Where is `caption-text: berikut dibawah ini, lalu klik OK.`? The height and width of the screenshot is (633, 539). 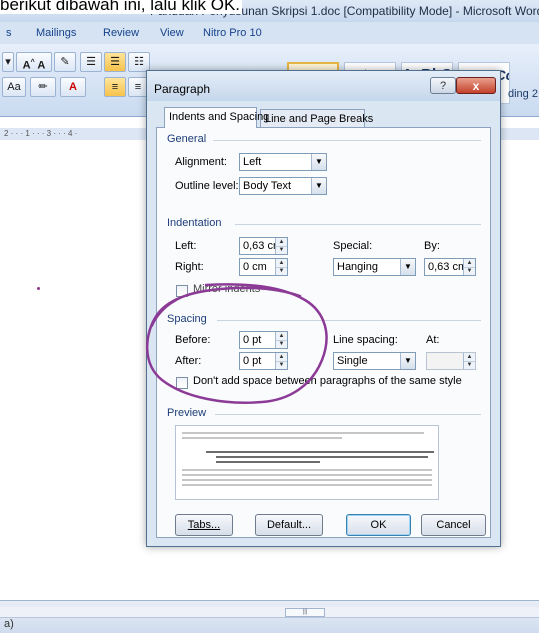
caption-text: berikut dibawah ini, lalu klik OK. is located at coordinates (121, 7).